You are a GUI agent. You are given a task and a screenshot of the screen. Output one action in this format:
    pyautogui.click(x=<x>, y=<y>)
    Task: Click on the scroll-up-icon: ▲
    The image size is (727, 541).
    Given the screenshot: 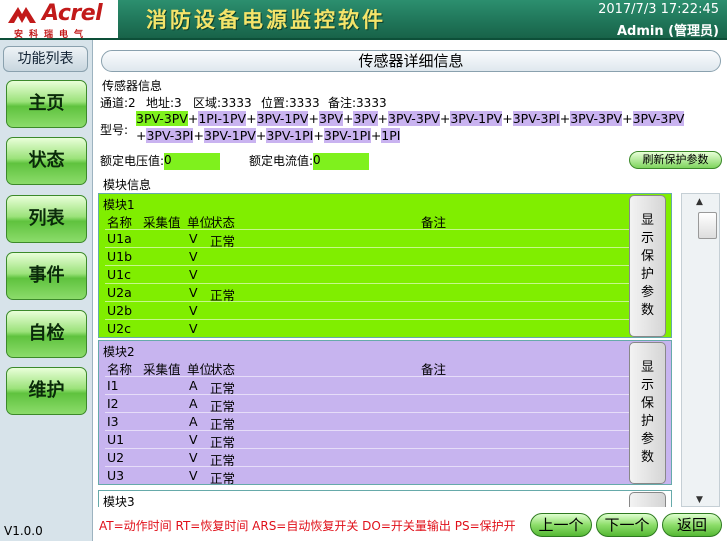 What is the action you would take?
    pyautogui.click(x=699, y=202)
    